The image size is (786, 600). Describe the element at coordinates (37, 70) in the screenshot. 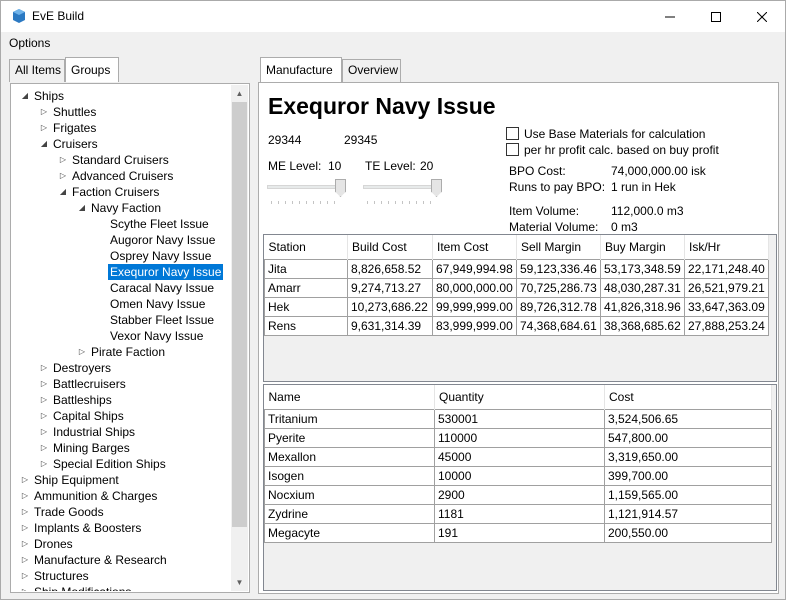

I see `tab-all-items: All Items` at that location.